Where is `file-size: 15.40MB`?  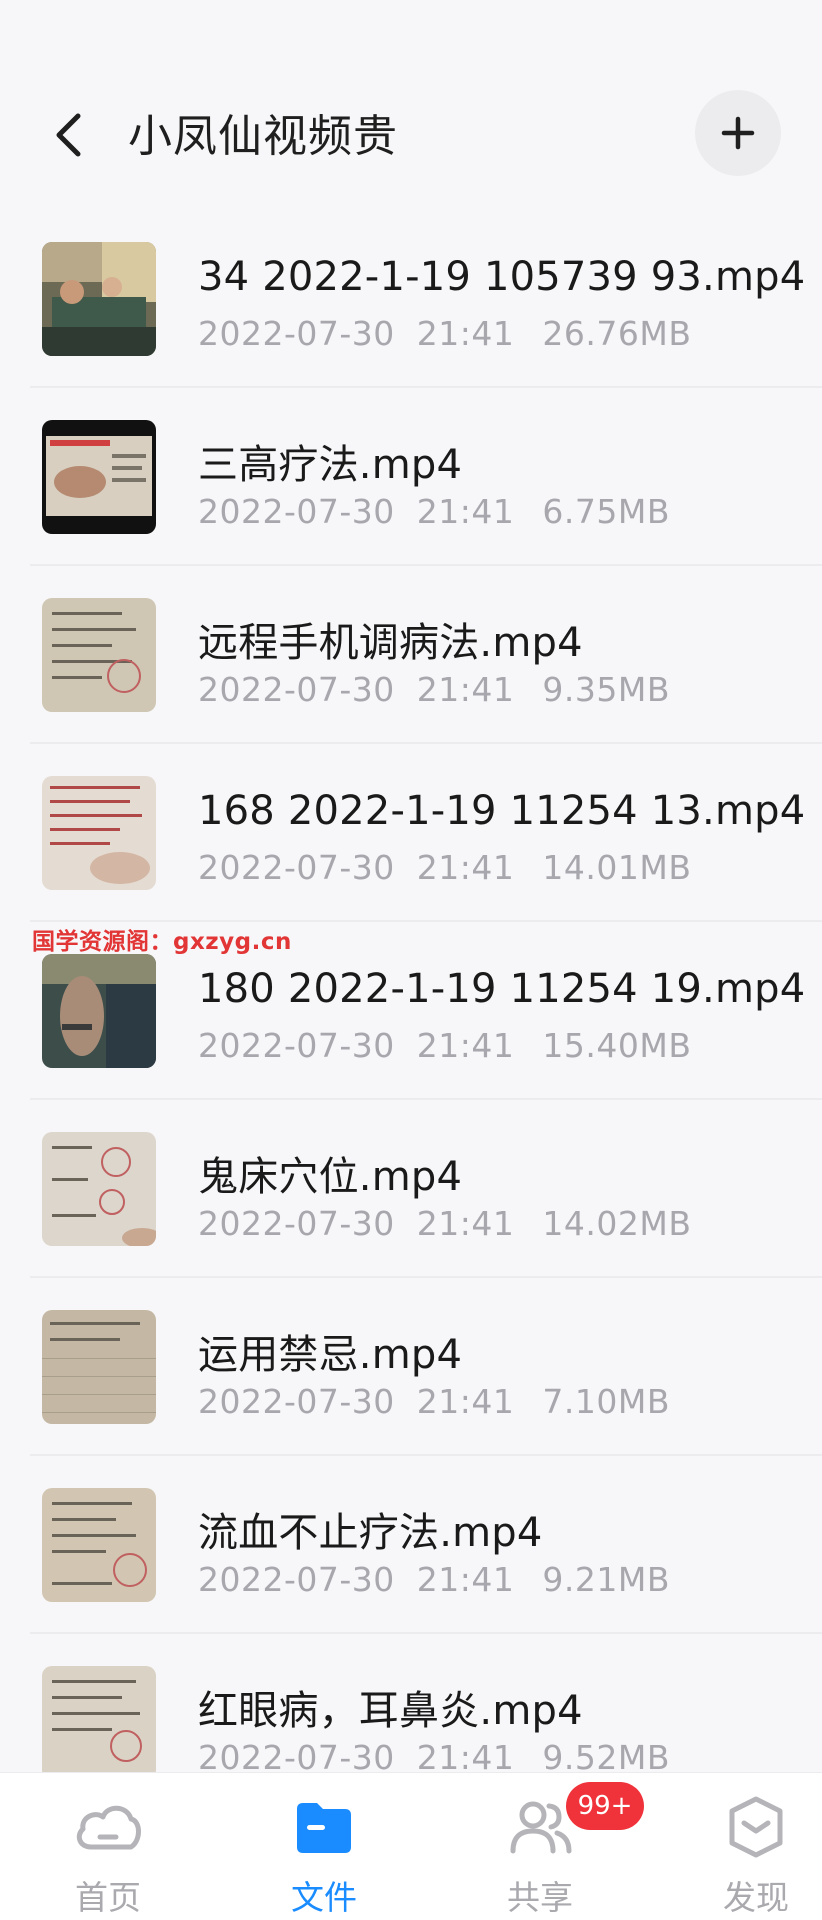 file-size: 15.40MB is located at coordinates (617, 1045).